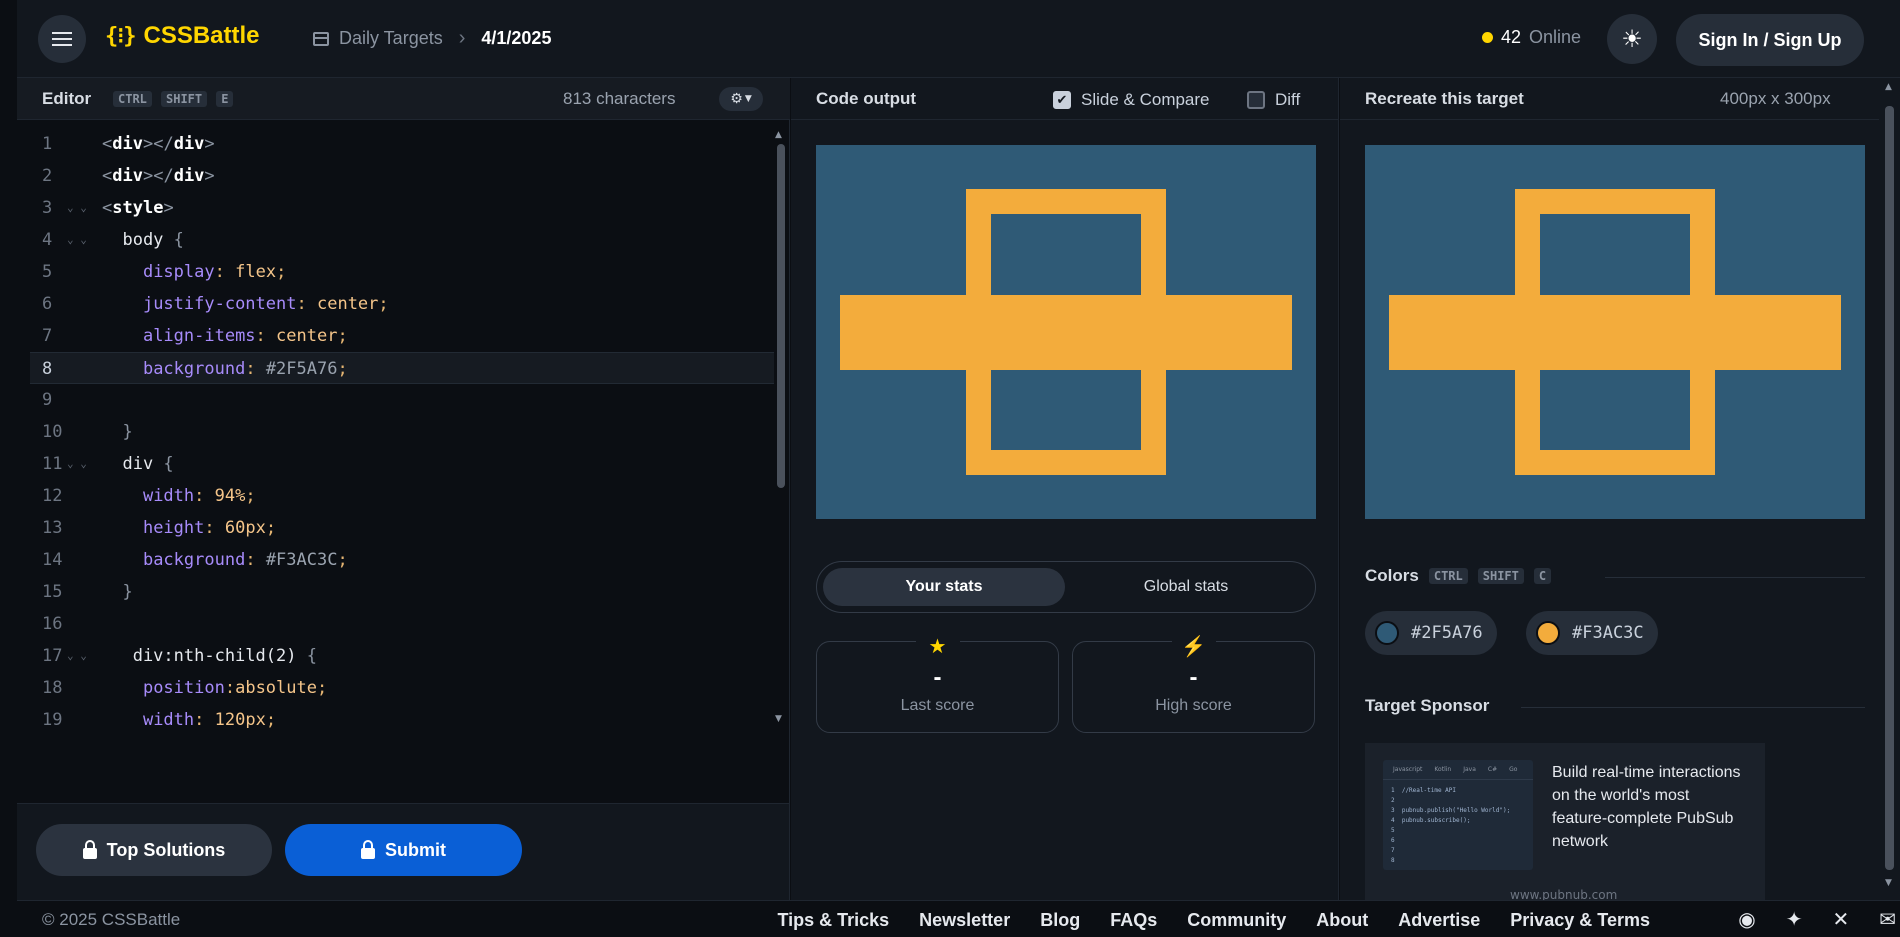 The width and height of the screenshot is (1900, 937). What do you see at coordinates (833, 920) in the screenshot?
I see `footer-link-tips: Tips & Tricks` at bounding box center [833, 920].